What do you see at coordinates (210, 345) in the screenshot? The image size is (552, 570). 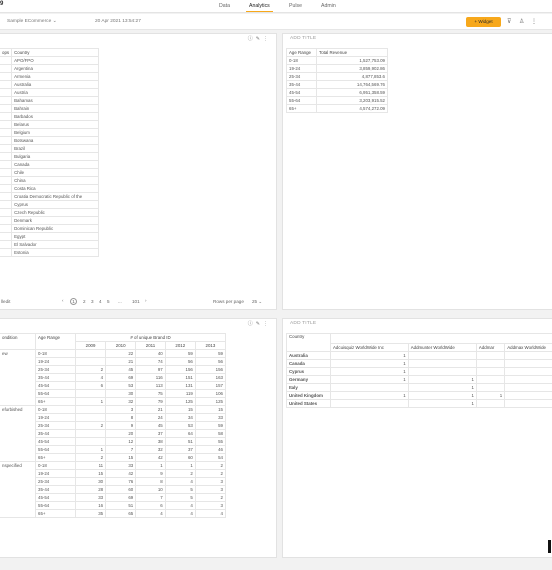 I see `year-header: 2013` at bounding box center [210, 345].